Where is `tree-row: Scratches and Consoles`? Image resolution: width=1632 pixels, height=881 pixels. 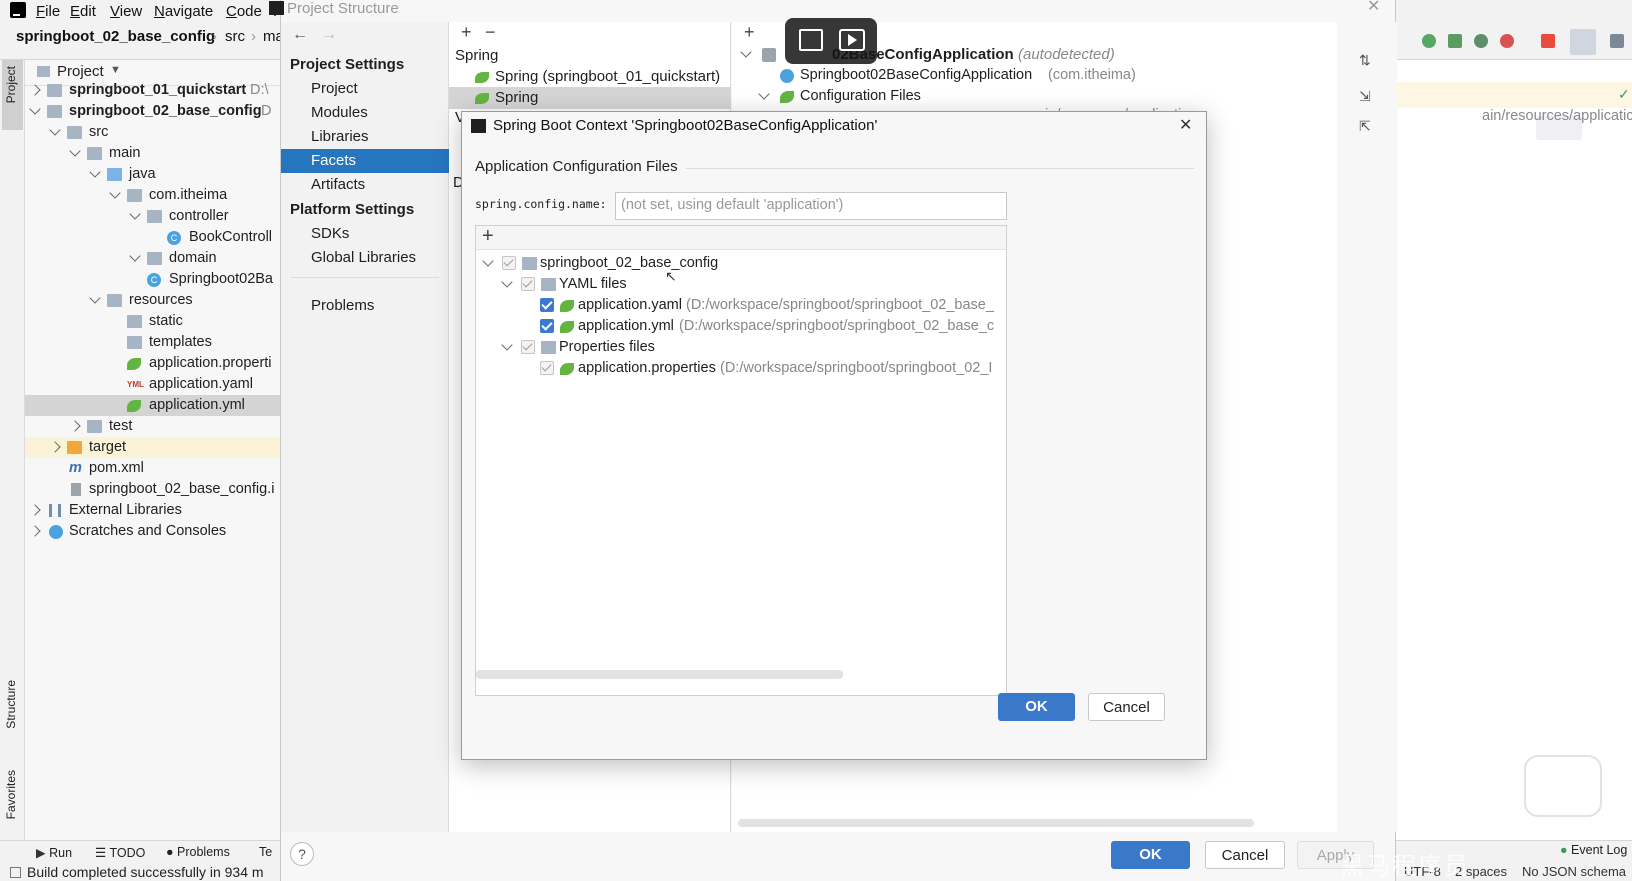
tree-row: Scratches and Consoles is located at coordinates (152, 531).